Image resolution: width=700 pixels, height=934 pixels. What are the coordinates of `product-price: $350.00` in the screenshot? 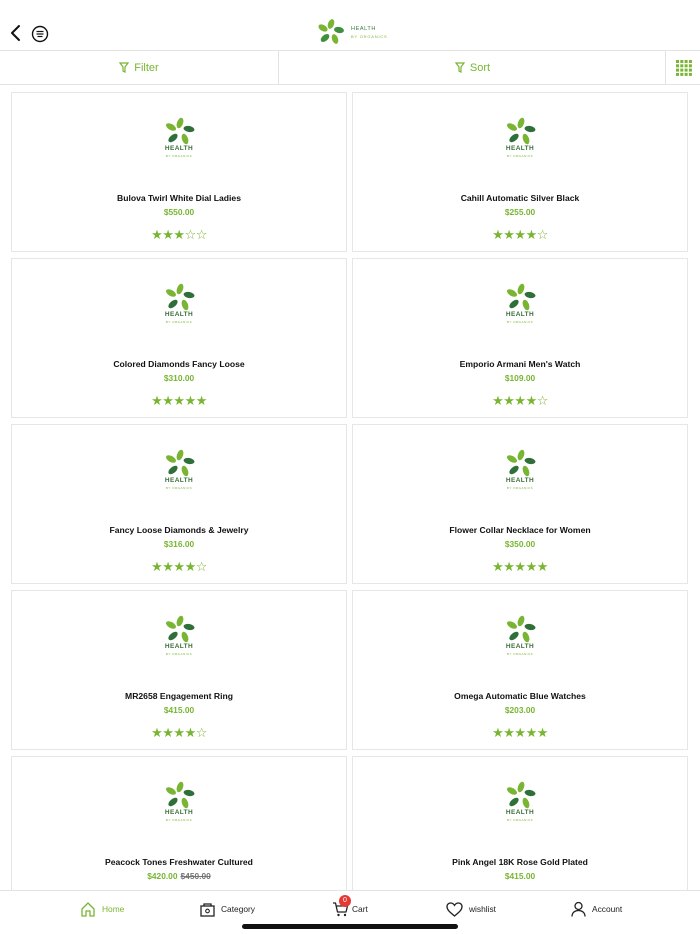 It's located at (520, 544).